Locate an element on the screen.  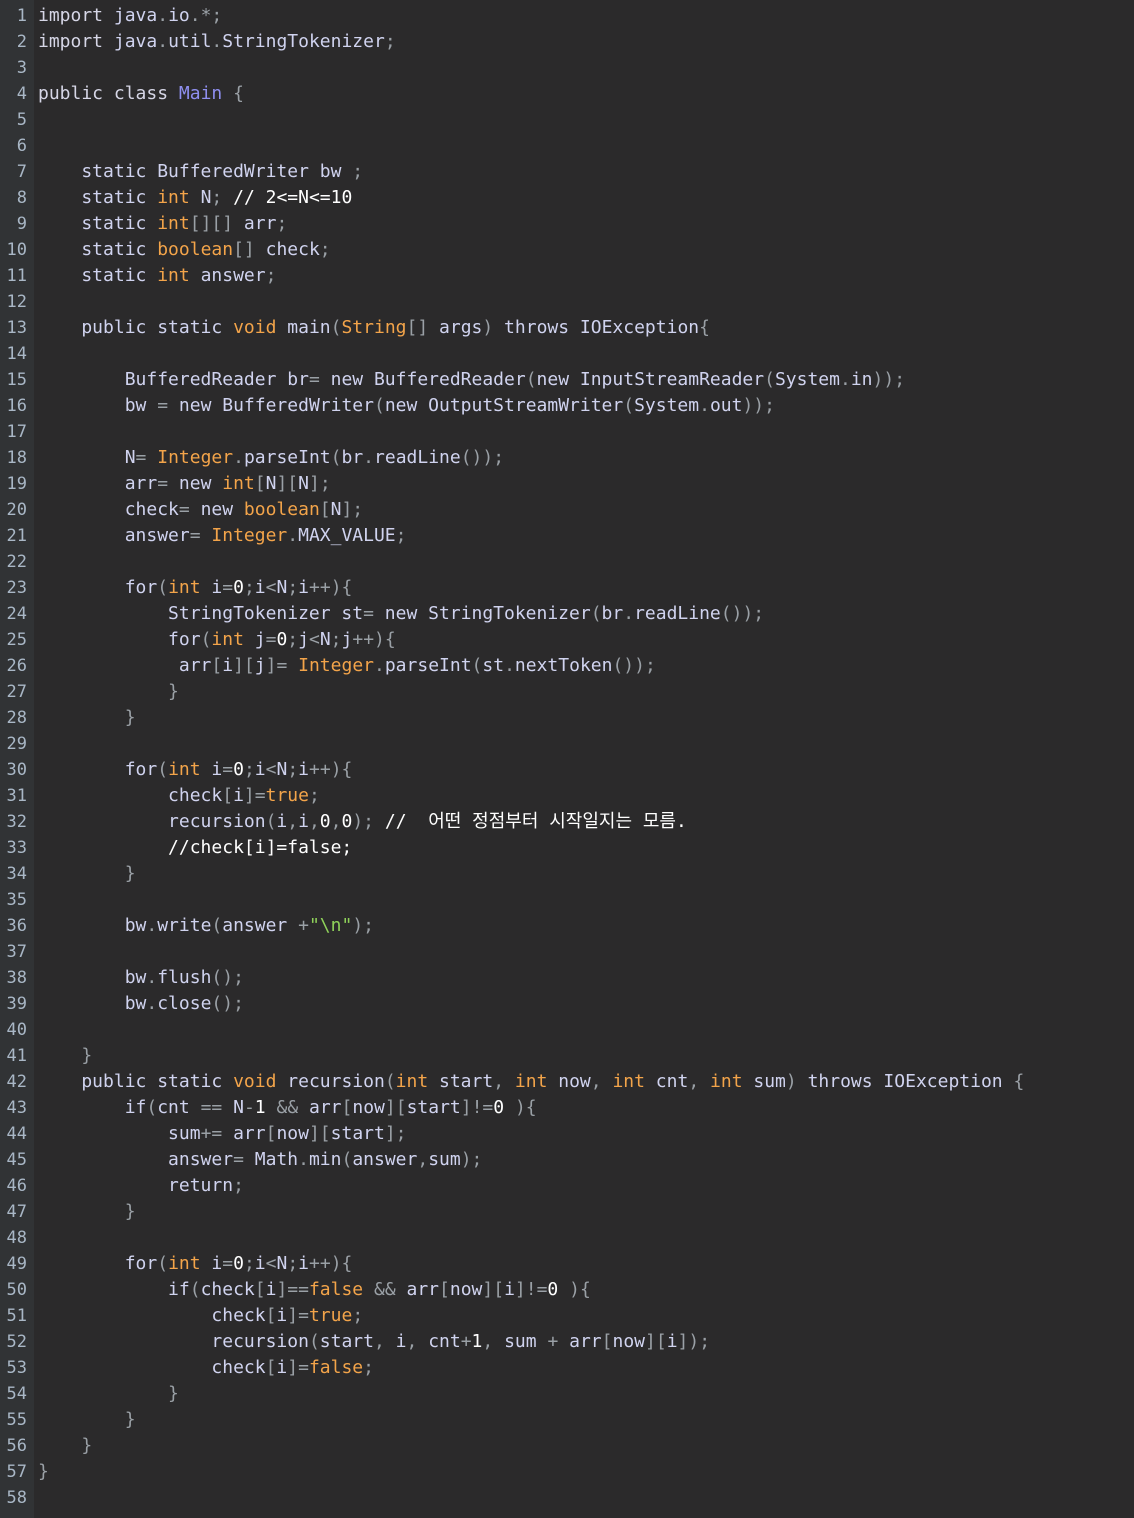
code-line: for(int j=0;j<N;j++){ is located at coordinates (584, 640).